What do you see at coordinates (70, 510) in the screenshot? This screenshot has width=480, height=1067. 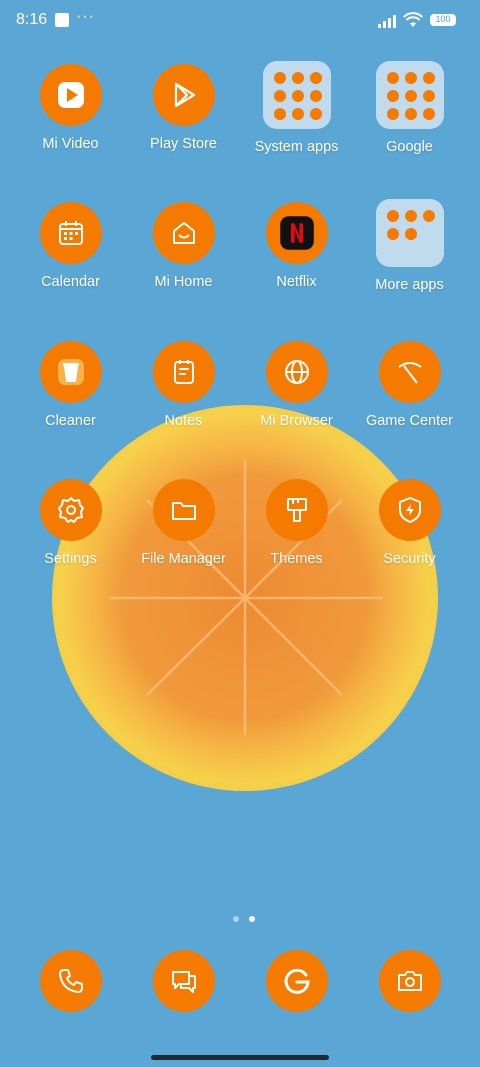 I see `gear-icon` at bounding box center [70, 510].